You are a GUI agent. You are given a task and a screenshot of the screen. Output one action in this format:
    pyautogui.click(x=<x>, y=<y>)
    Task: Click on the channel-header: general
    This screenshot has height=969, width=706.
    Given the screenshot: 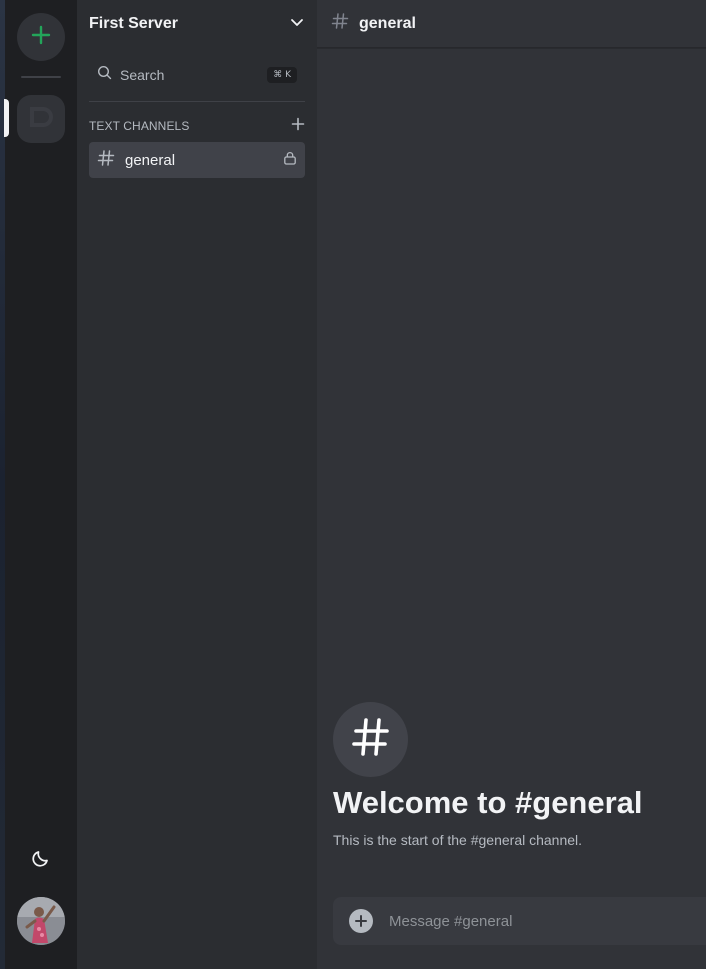 What is the action you would take?
    pyautogui.click(x=511, y=24)
    